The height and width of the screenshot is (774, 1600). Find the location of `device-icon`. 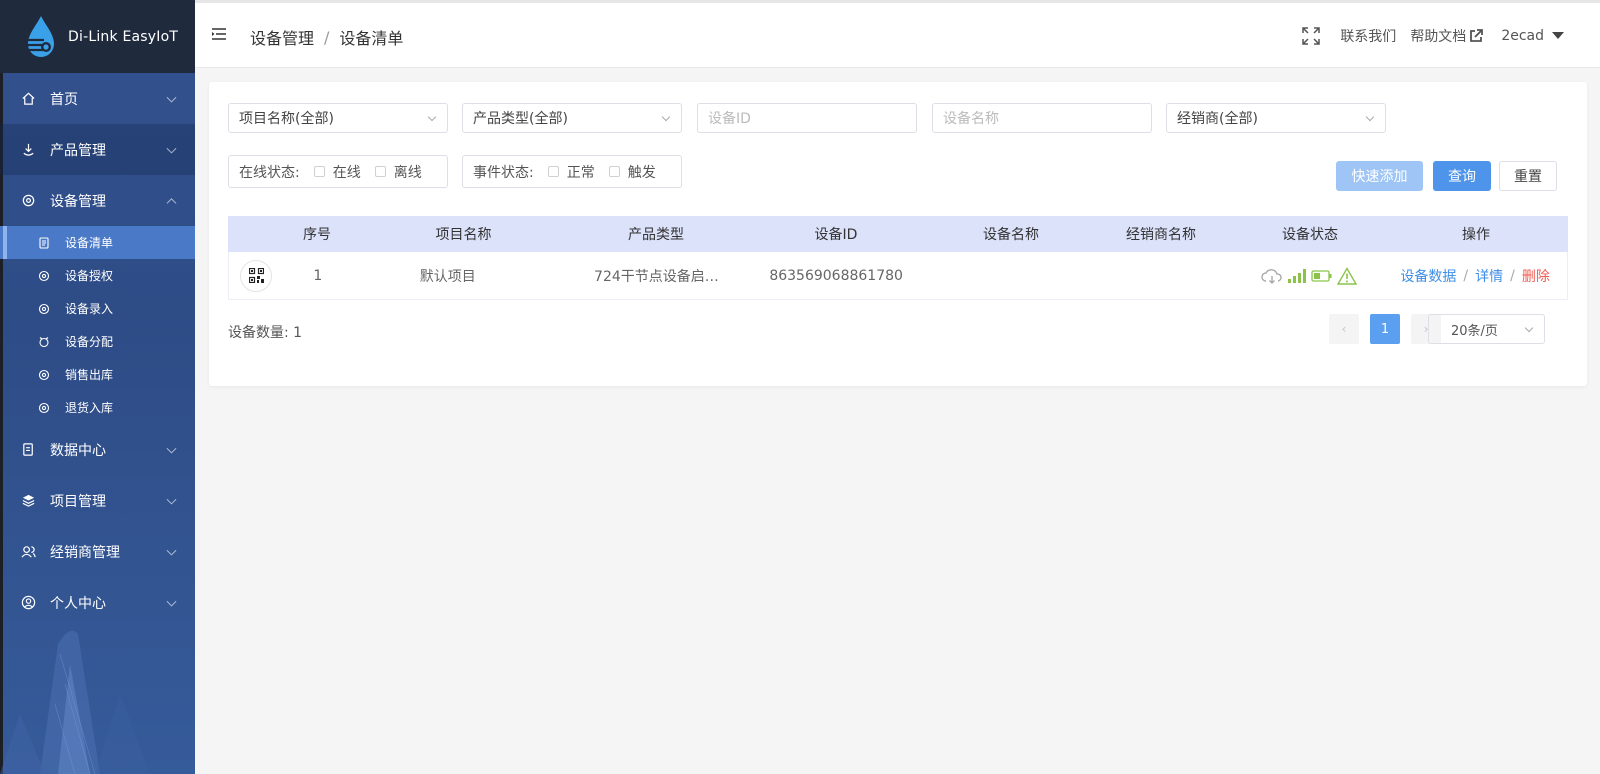

device-icon is located at coordinates (28, 201).